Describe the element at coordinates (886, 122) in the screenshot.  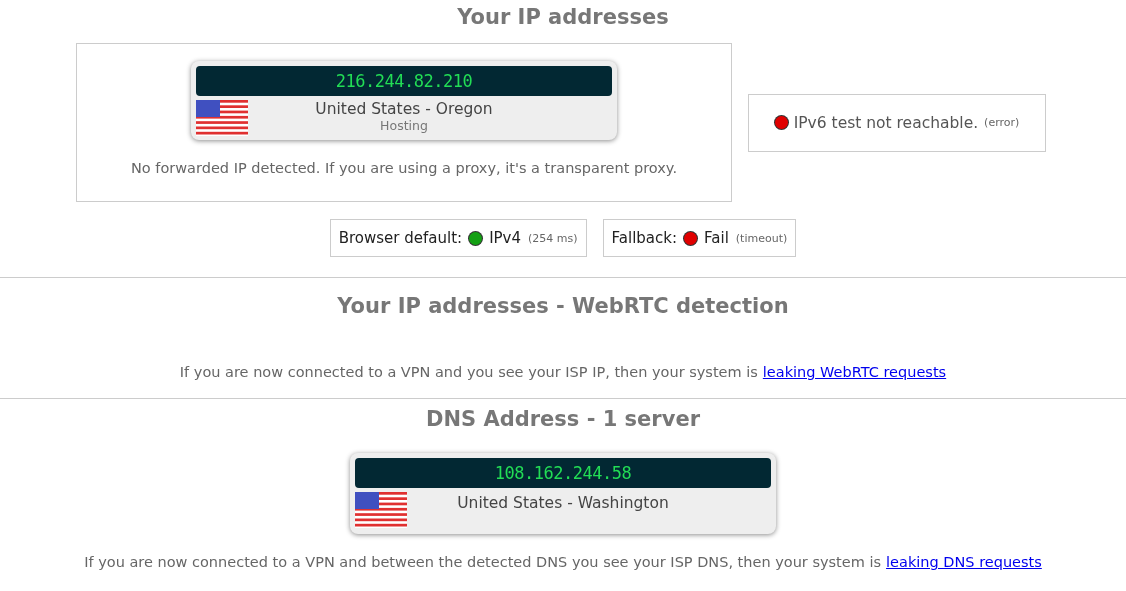
I see `ipv6-status-text: IPv6 test not reachable.` at that location.